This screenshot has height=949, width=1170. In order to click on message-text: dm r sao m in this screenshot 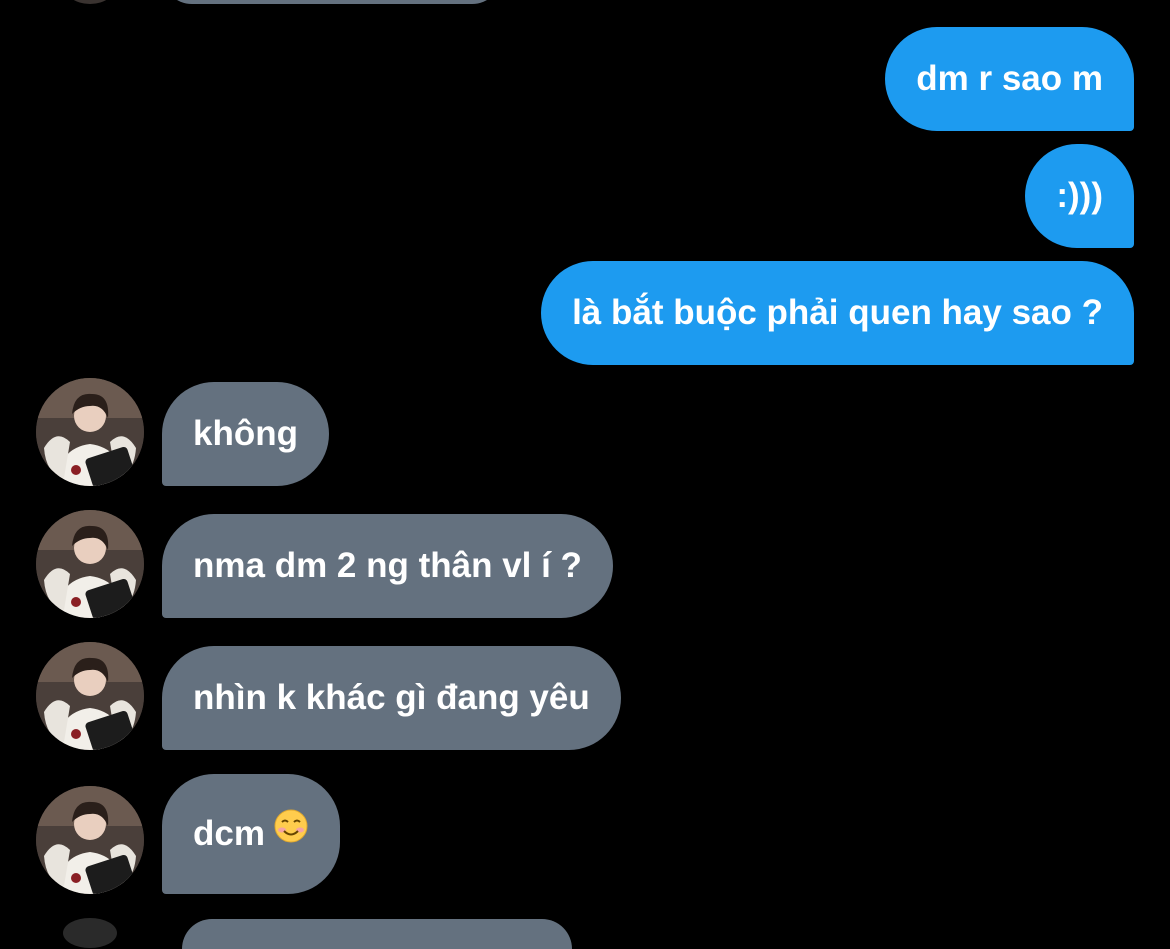, I will do `click(1009, 78)`.